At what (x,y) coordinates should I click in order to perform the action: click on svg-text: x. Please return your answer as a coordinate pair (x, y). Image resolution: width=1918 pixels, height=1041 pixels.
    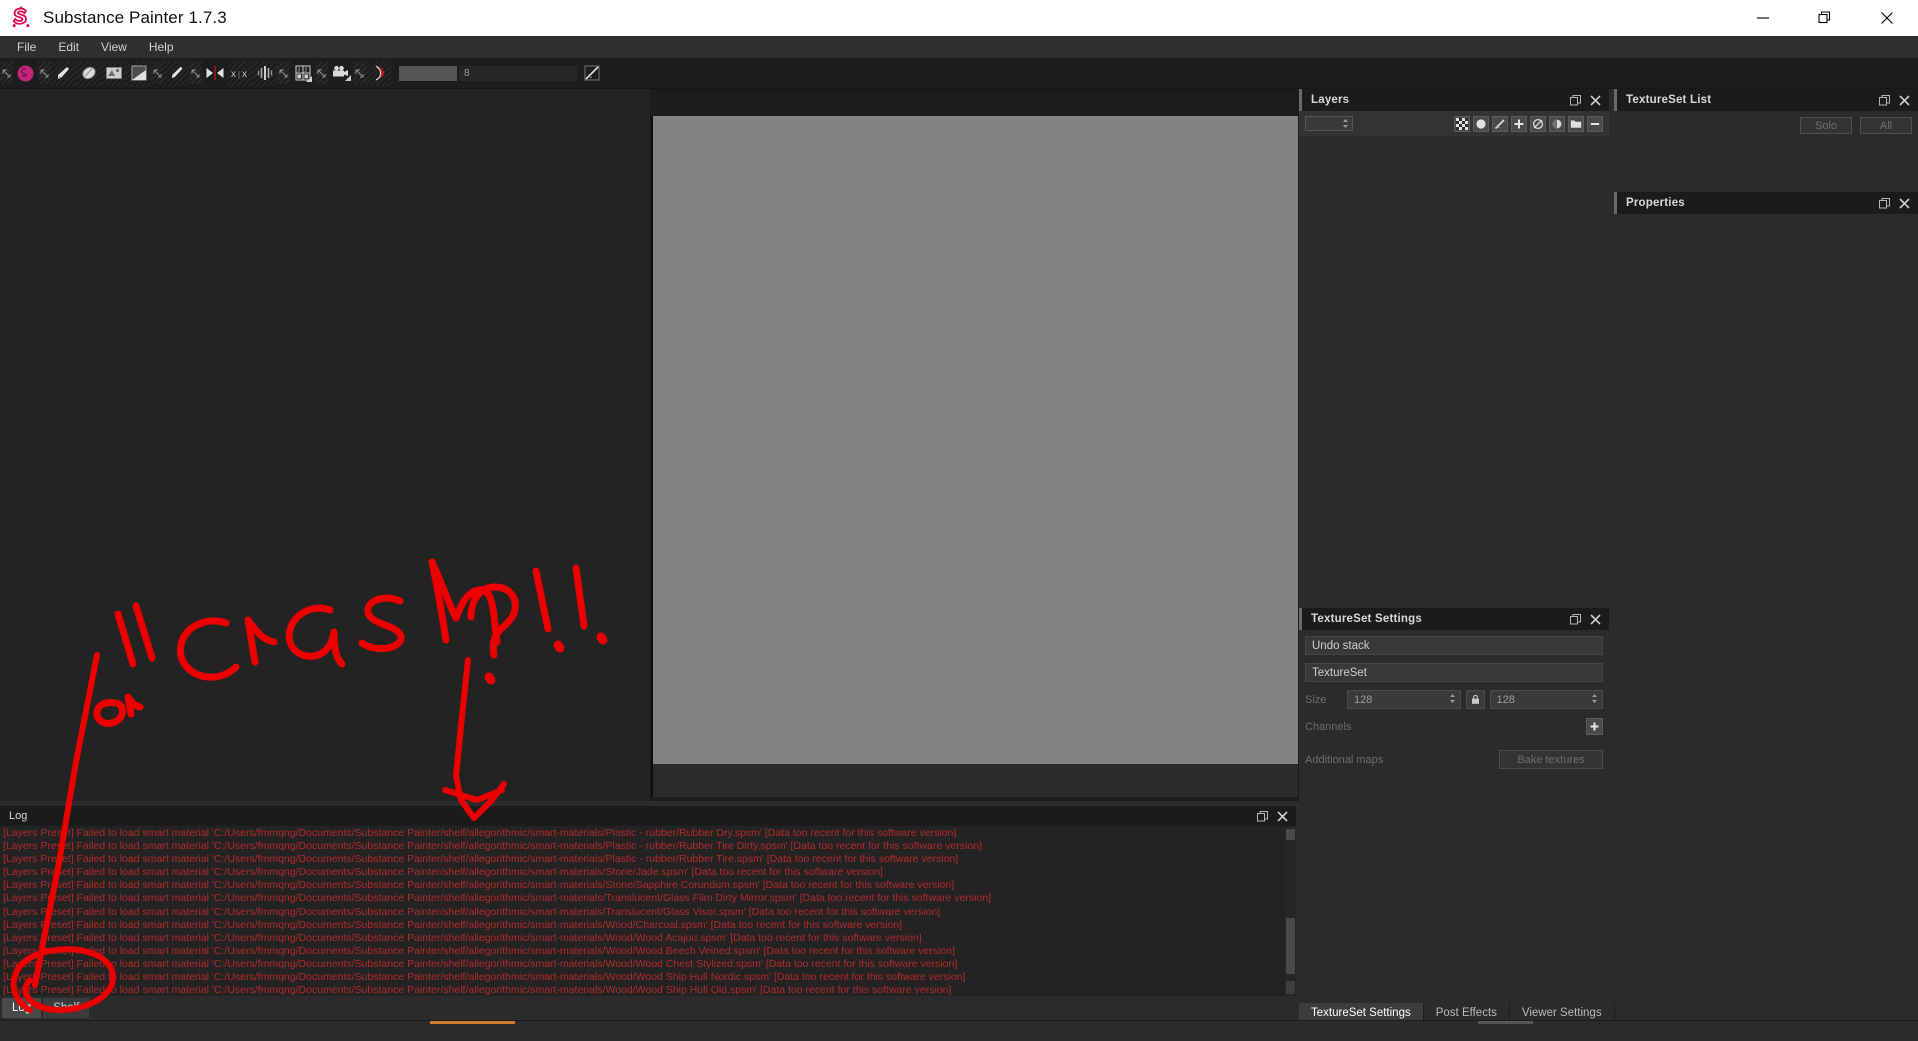
    Looking at the image, I should click on (233, 74).